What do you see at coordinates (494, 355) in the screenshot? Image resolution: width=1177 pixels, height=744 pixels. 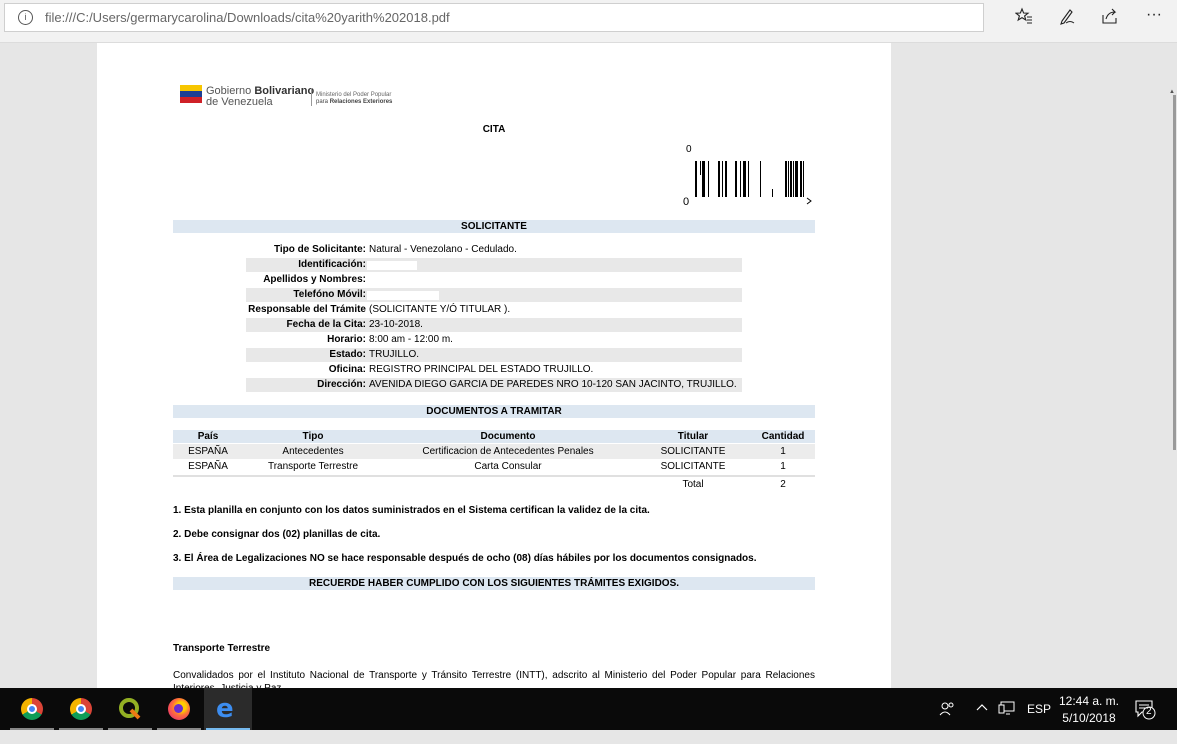 I see `solicitante-row: Estado: TRUJILLO.` at bounding box center [494, 355].